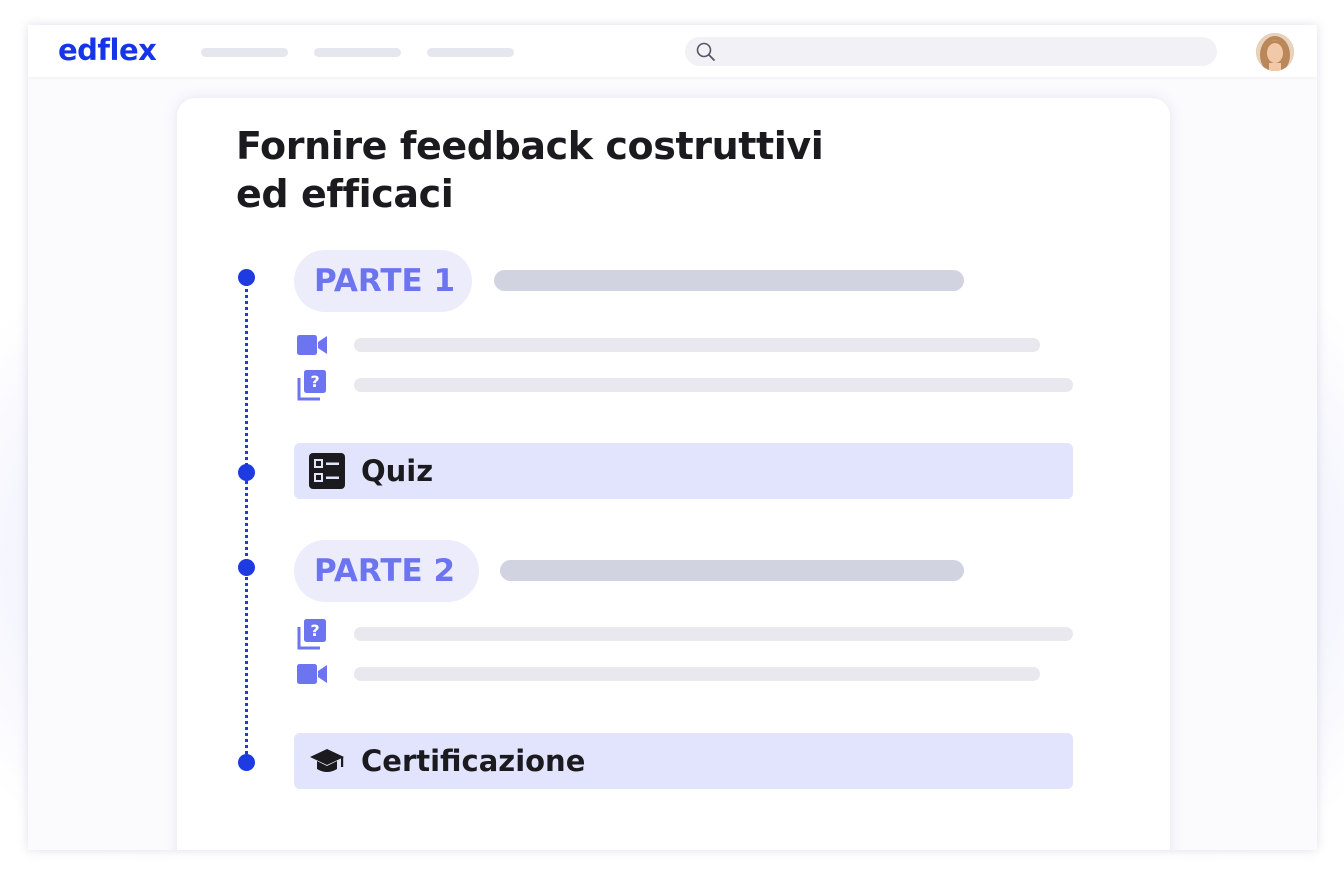 Image resolution: width=1344 pixels, height=880 pixels. I want to click on section-label-parte-1: PARTE 1, so click(383, 281).